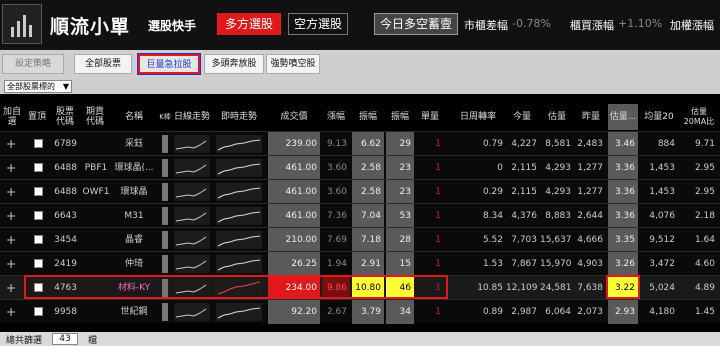  I want to click on col-code: 股票代碼, so click(65, 117).